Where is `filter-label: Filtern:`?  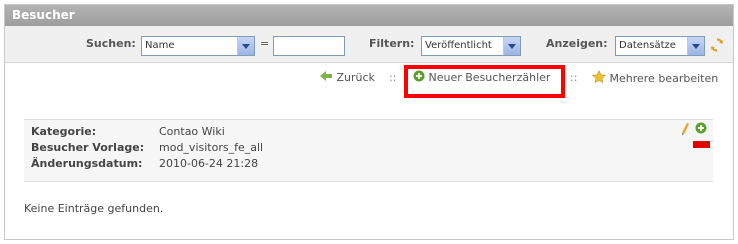 filter-label: Filtern: is located at coordinates (392, 43).